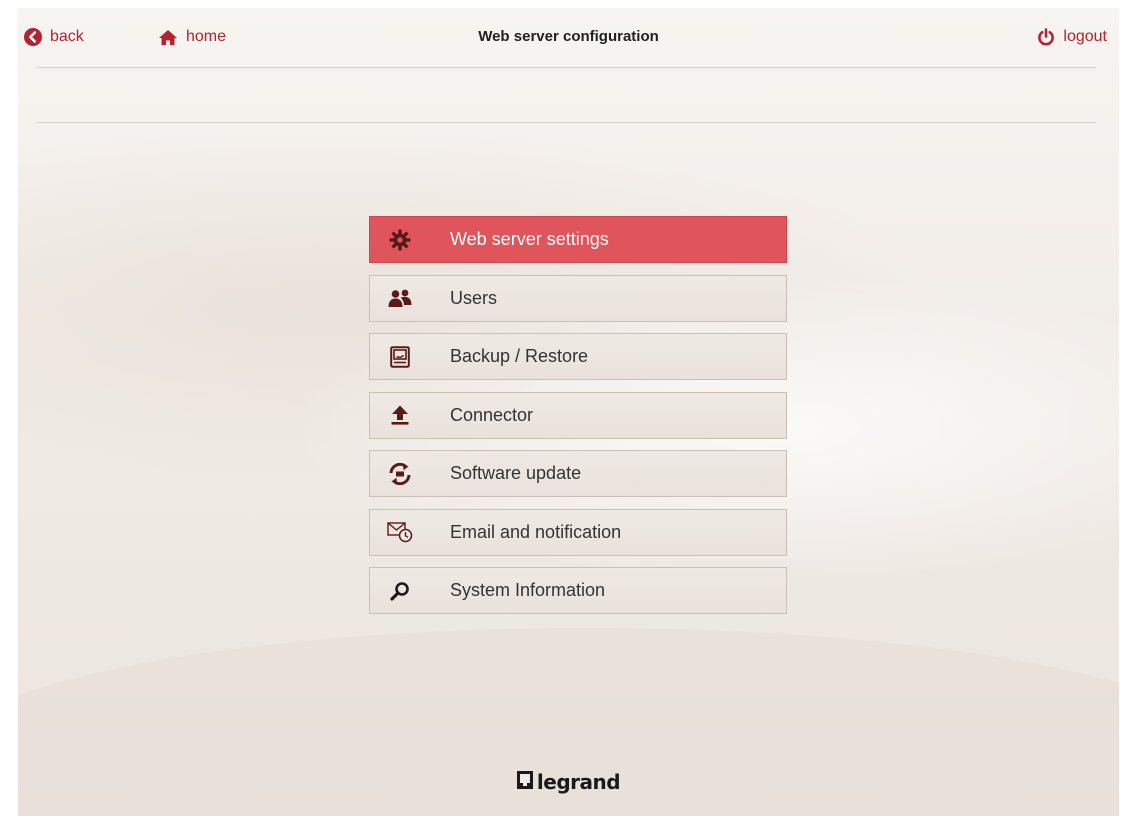  I want to click on logout-link: logout, so click(1072, 37).